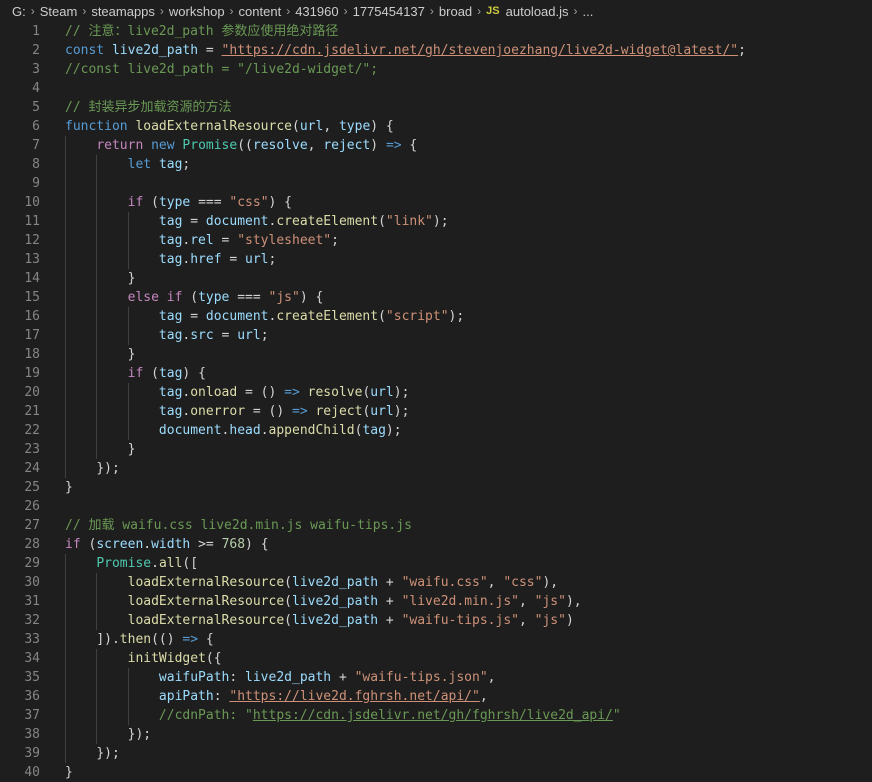  Describe the element at coordinates (436, 487) in the screenshot. I see `code-line: 25}` at that location.